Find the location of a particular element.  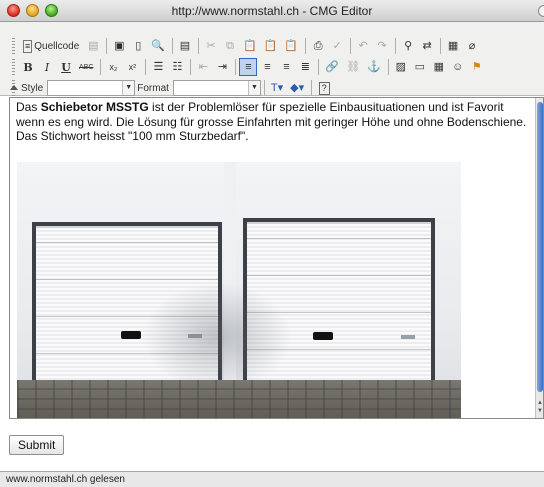

intro-text: Das is located at coordinates (28, 107).